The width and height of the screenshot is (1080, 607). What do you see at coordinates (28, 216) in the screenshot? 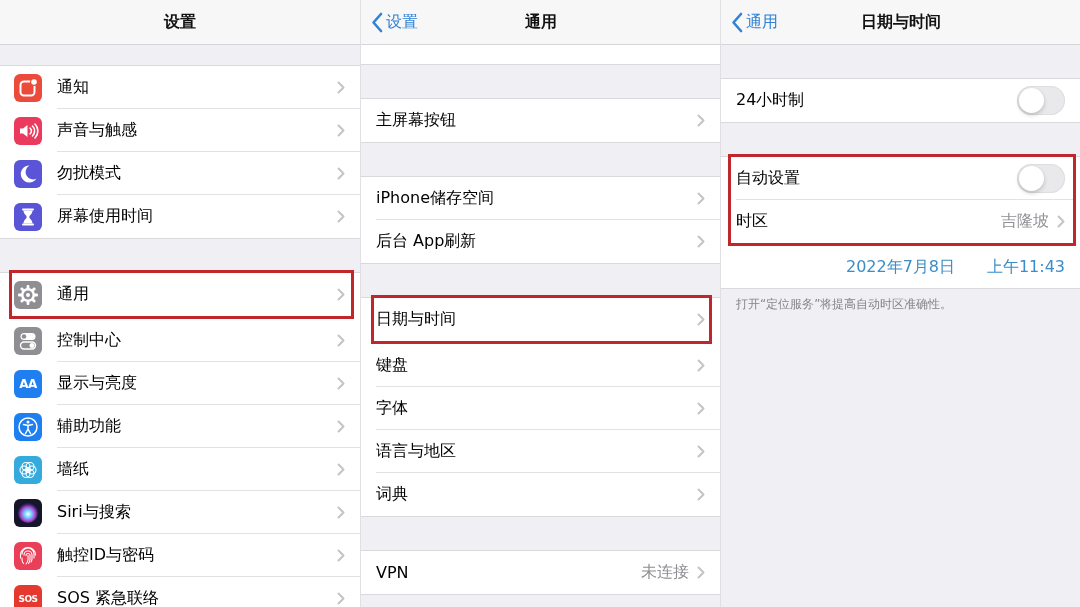
I see `hourglass-icon` at bounding box center [28, 216].